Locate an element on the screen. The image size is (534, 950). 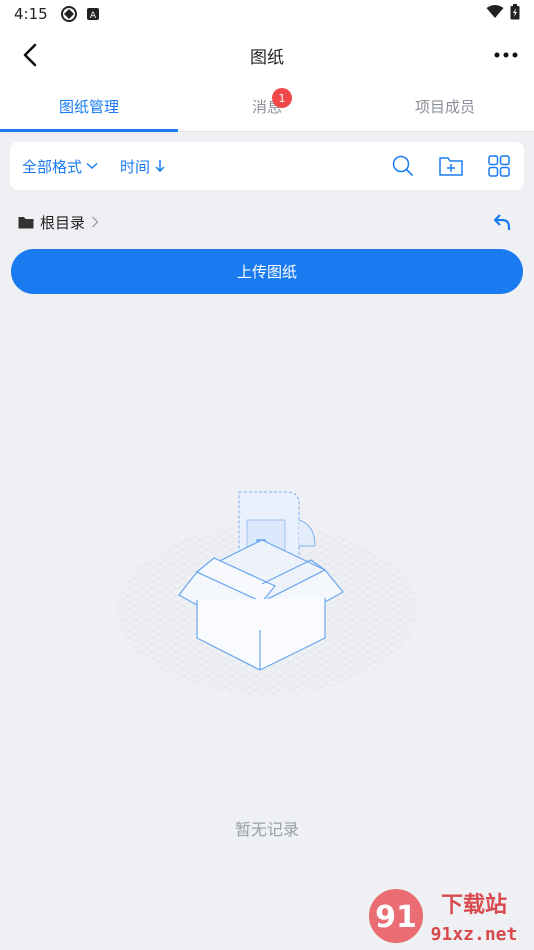
tab-messages: 消息 is located at coordinates (267, 106).